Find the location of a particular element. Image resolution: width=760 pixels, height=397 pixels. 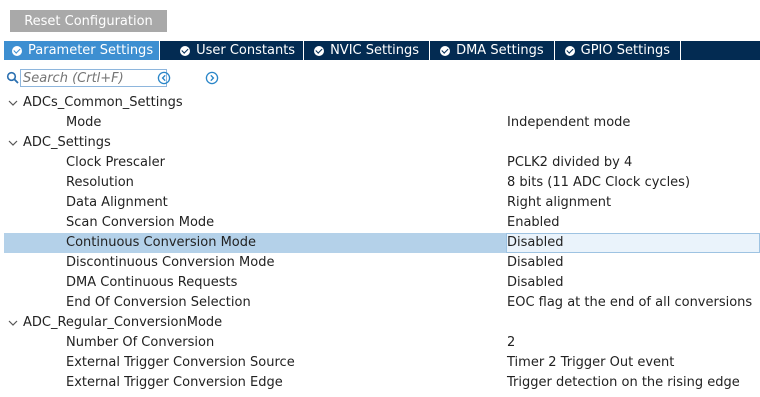

param-row: Clock Prescaler PCLK2 divided by 4 is located at coordinates (382, 163).